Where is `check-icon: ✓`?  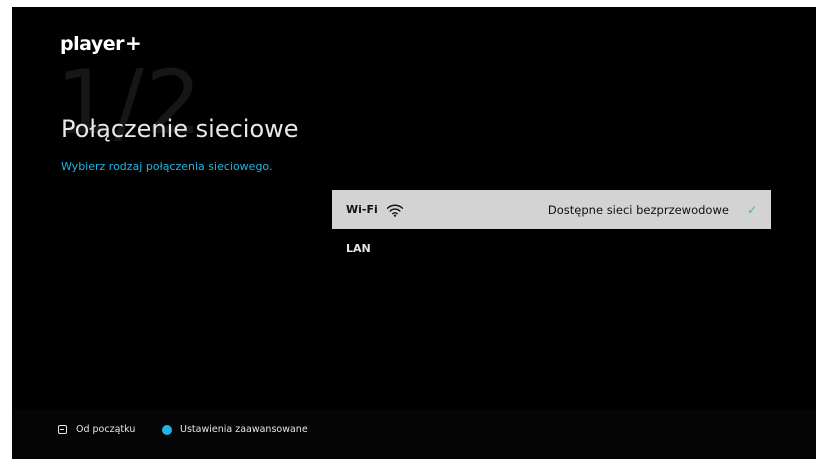 check-icon: ✓ is located at coordinates (751, 209).